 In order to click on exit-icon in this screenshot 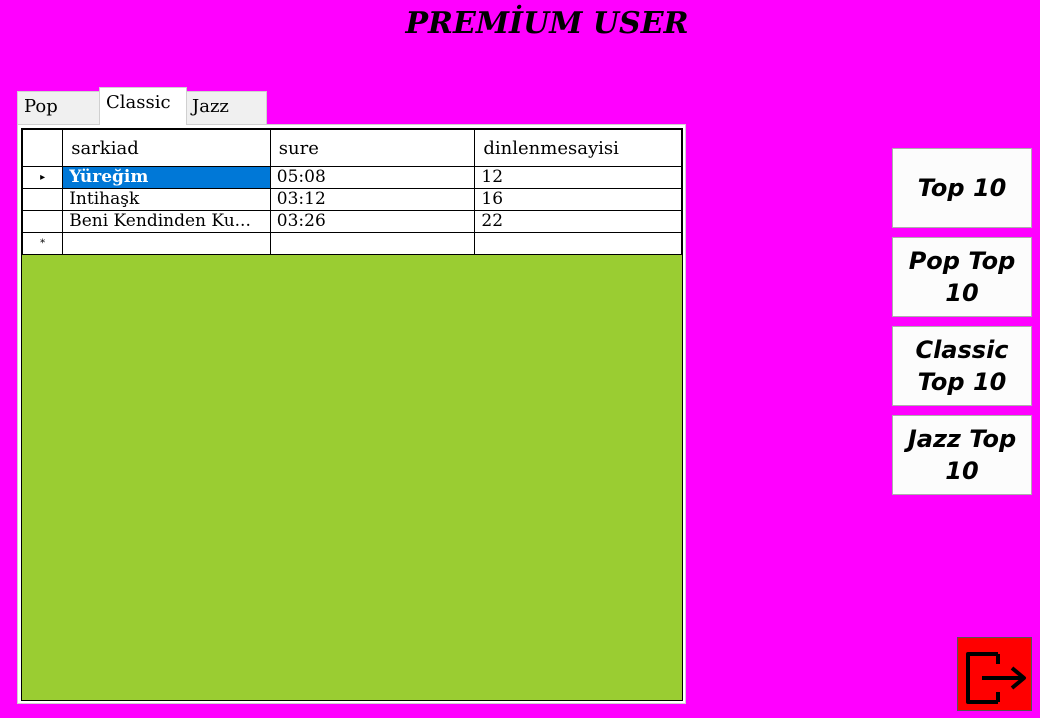, I will do `click(996, 678)`.